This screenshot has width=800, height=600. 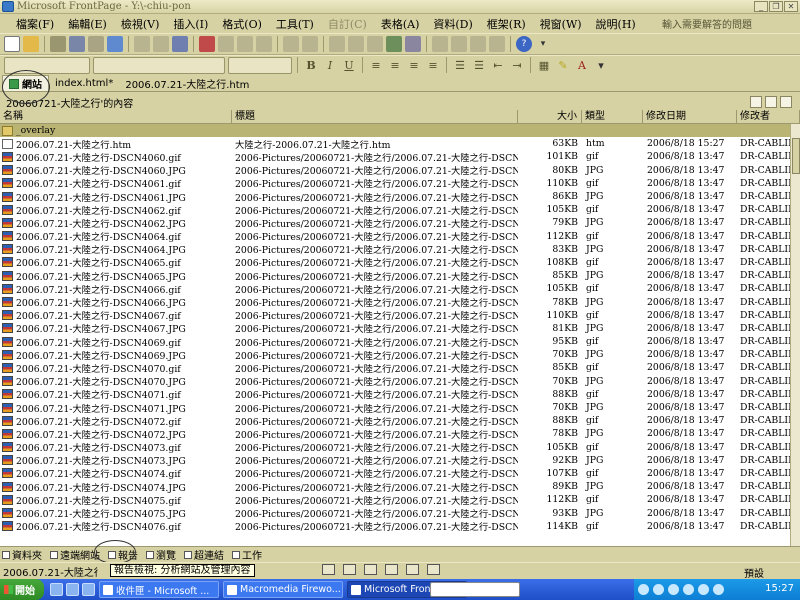 I want to click on borders-icon: ▦, so click(x=544, y=65).